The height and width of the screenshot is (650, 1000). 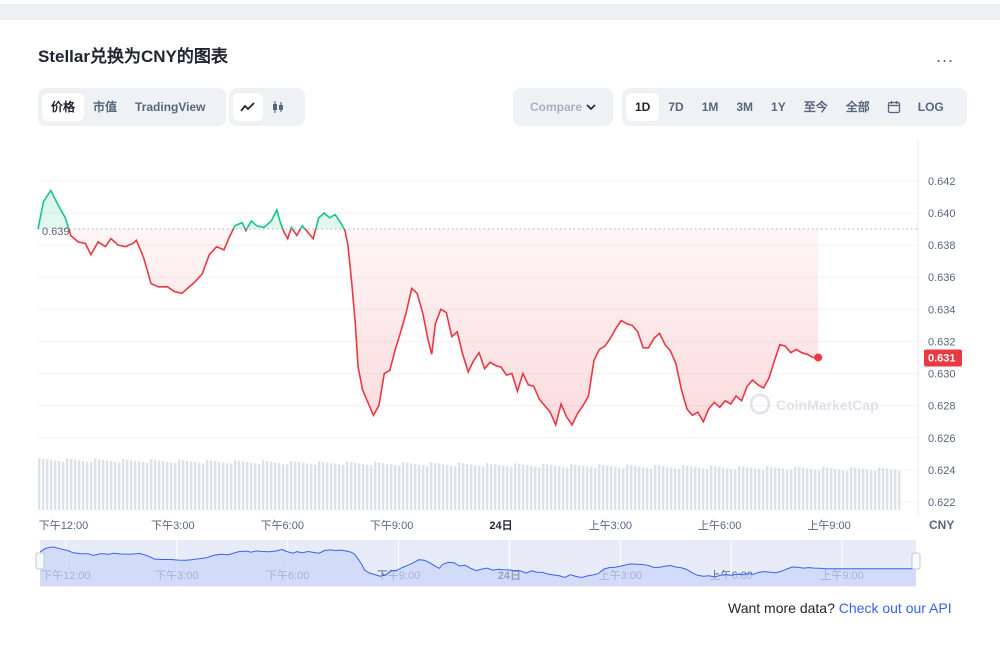 I want to click on y-tick-label: 0.634, so click(x=942, y=310).